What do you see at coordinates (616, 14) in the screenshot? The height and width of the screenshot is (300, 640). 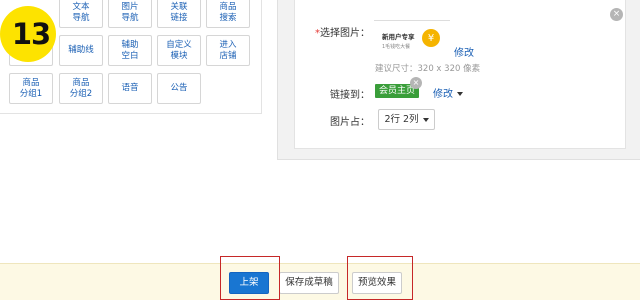 I see `editor-close-icon: ×` at bounding box center [616, 14].